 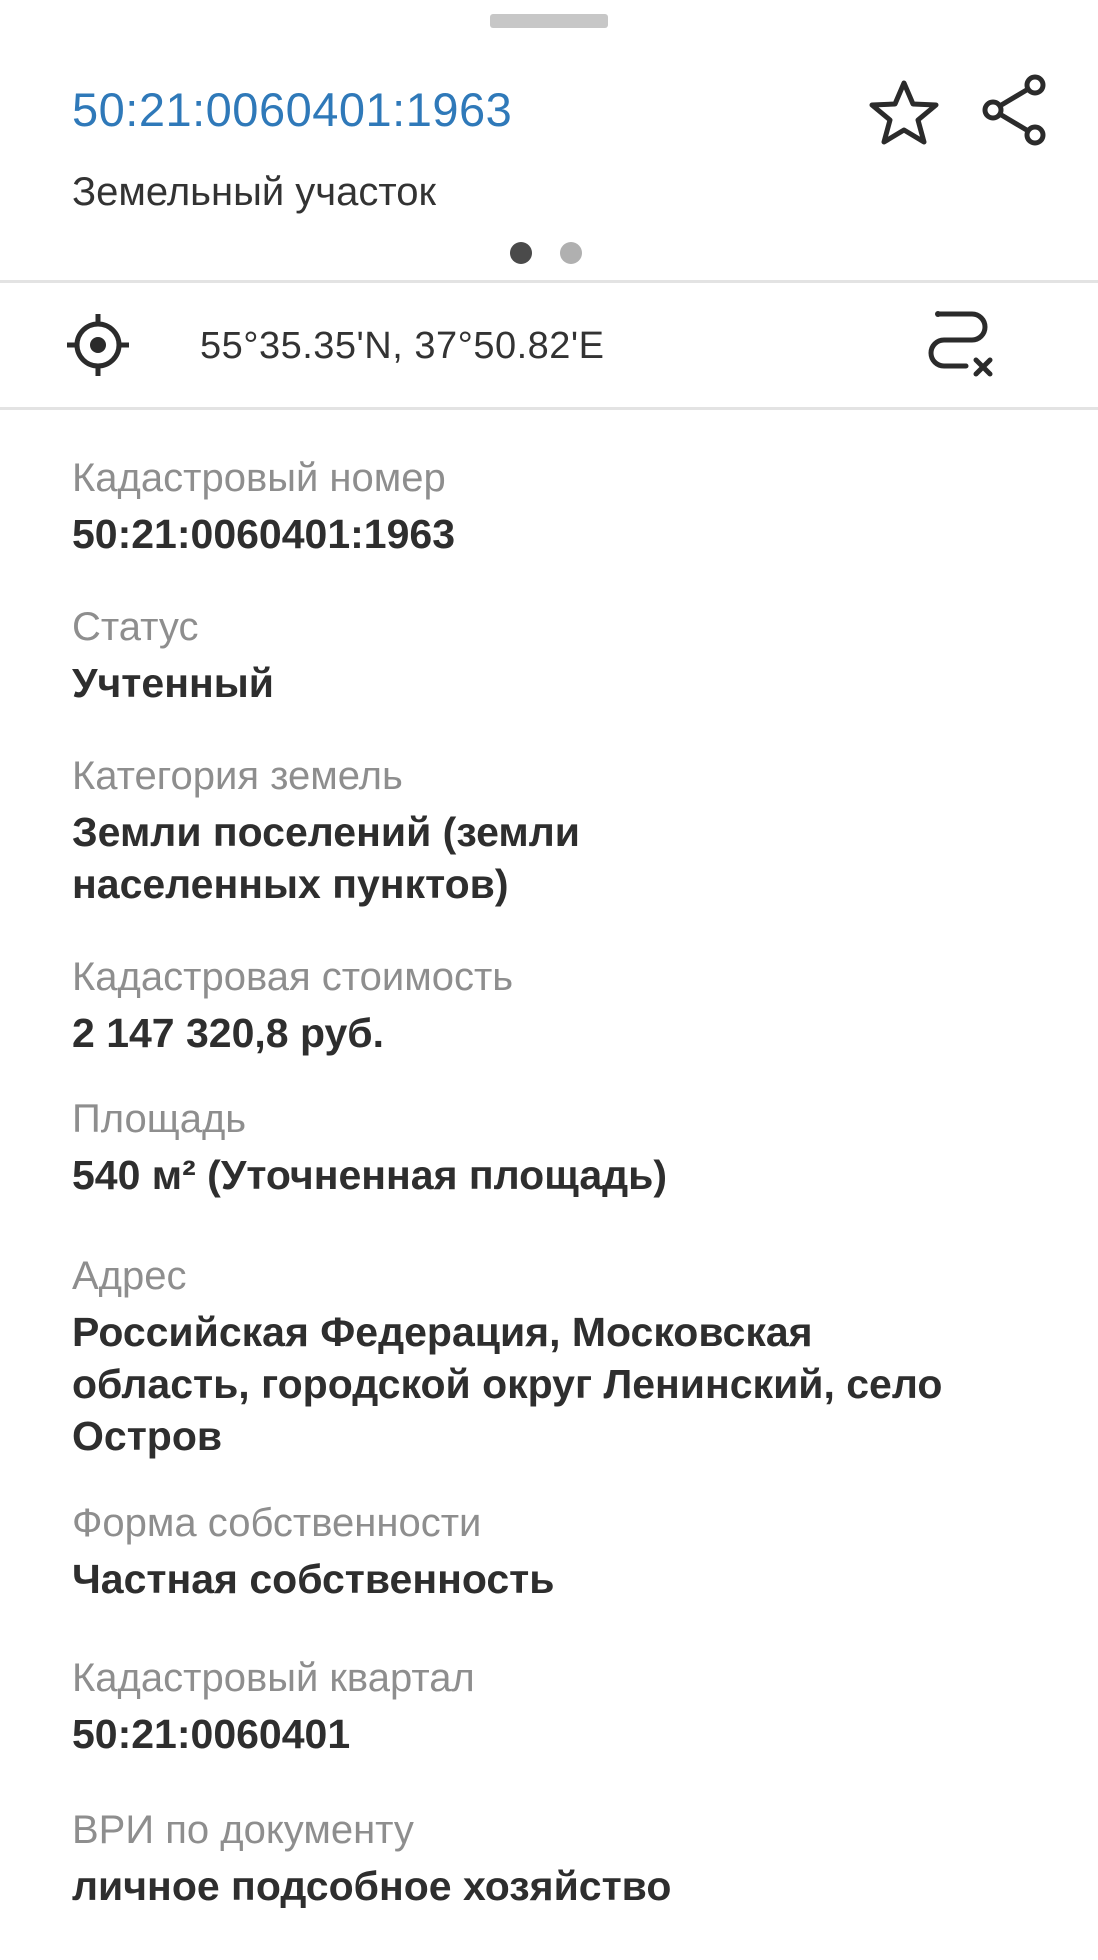 I want to click on field-value: 2 147 320,8 руб., so click(x=228, y=1033).